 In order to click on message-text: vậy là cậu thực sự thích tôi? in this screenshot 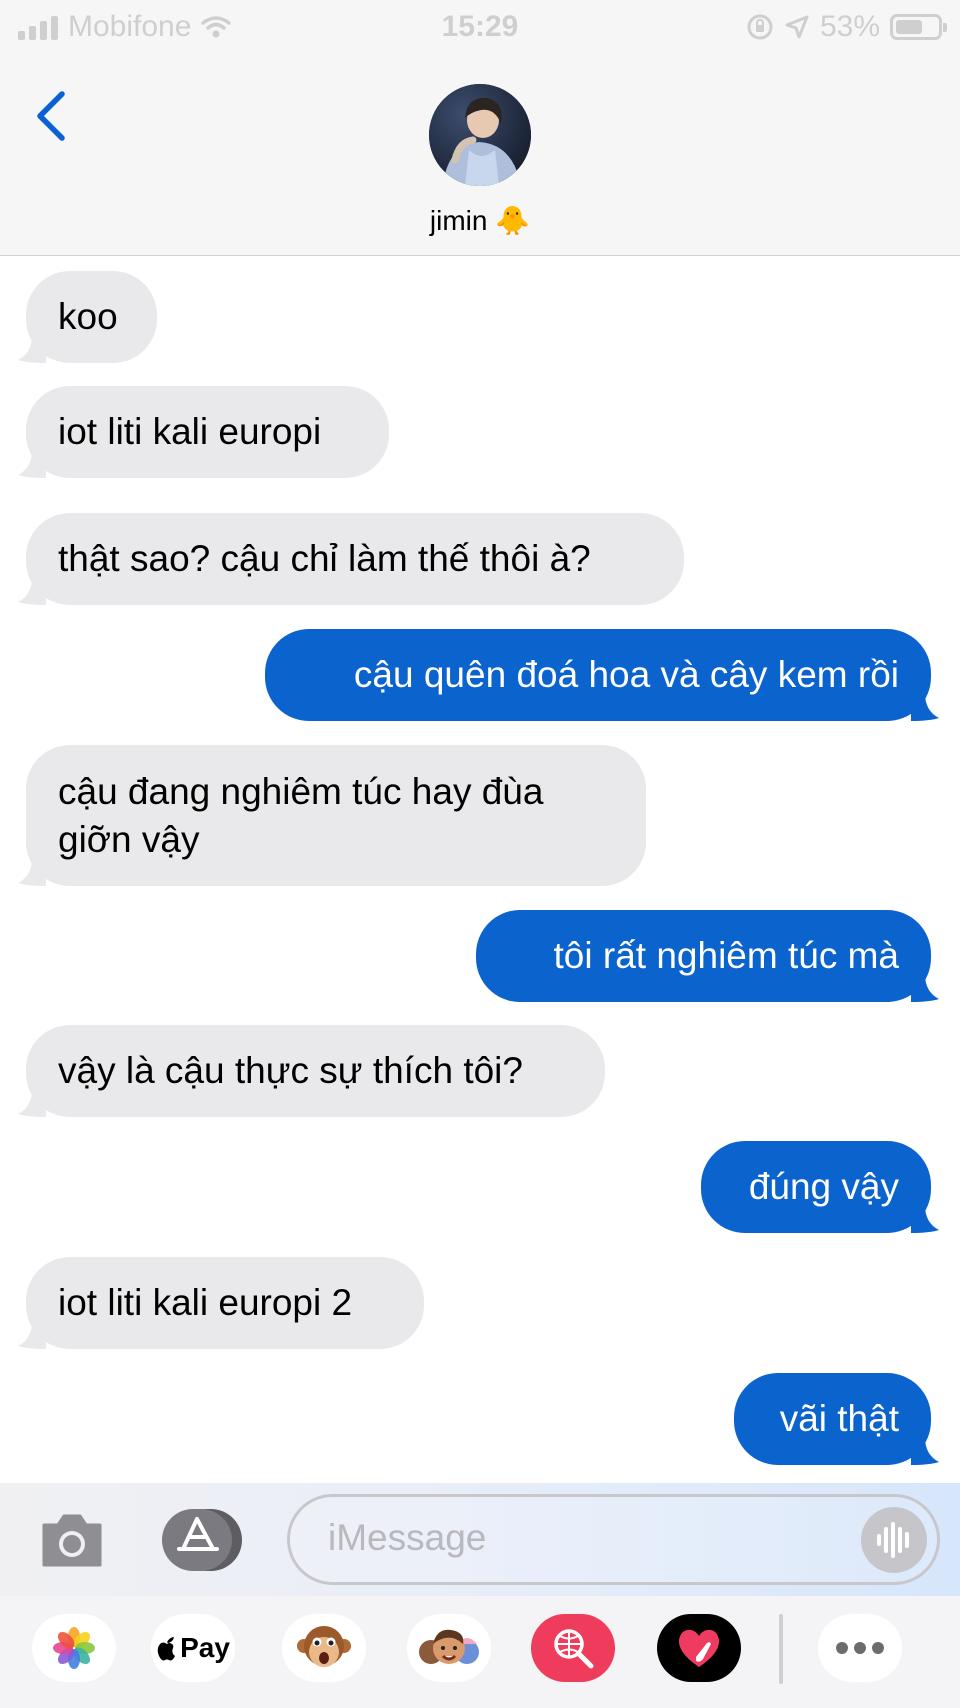, I will do `click(290, 1070)`.